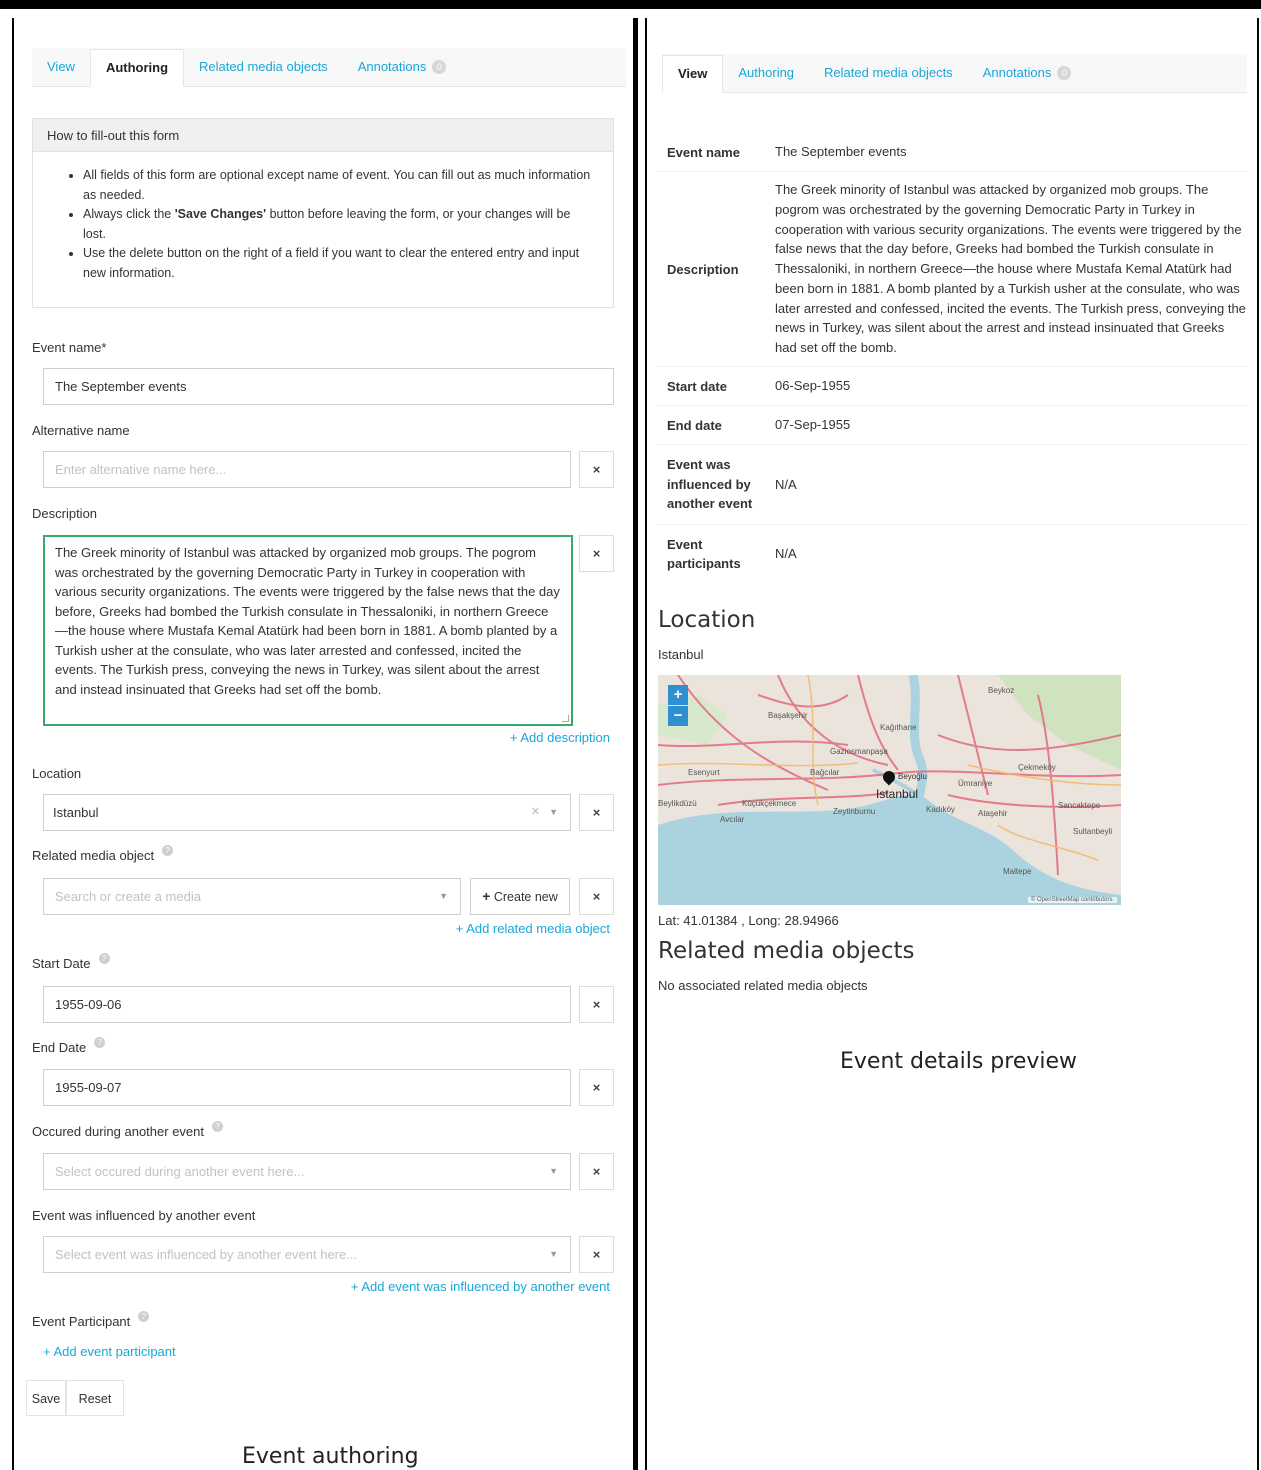  I want to click on map-place-label: Bağcılar, so click(825, 772).